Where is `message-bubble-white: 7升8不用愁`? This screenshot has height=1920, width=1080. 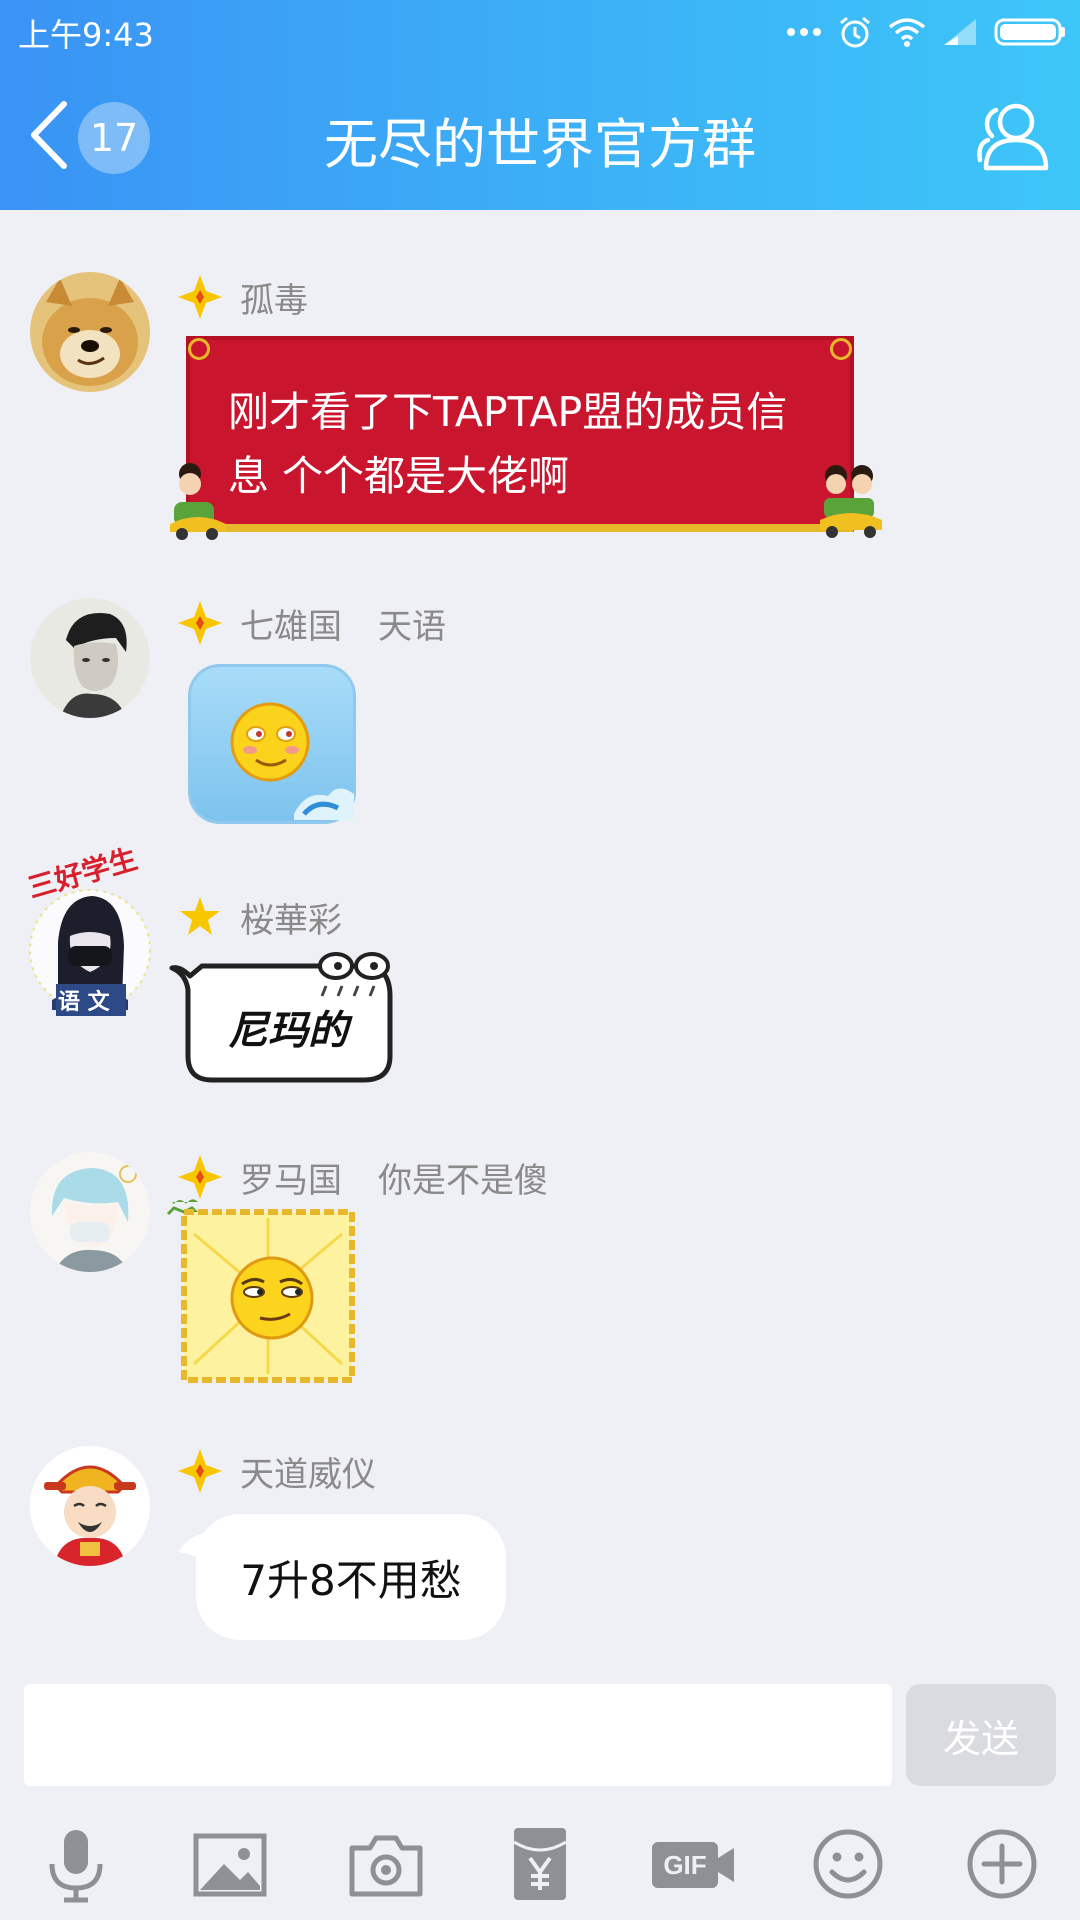
message-bubble-white: 7升8不用愁 is located at coordinates (351, 1577).